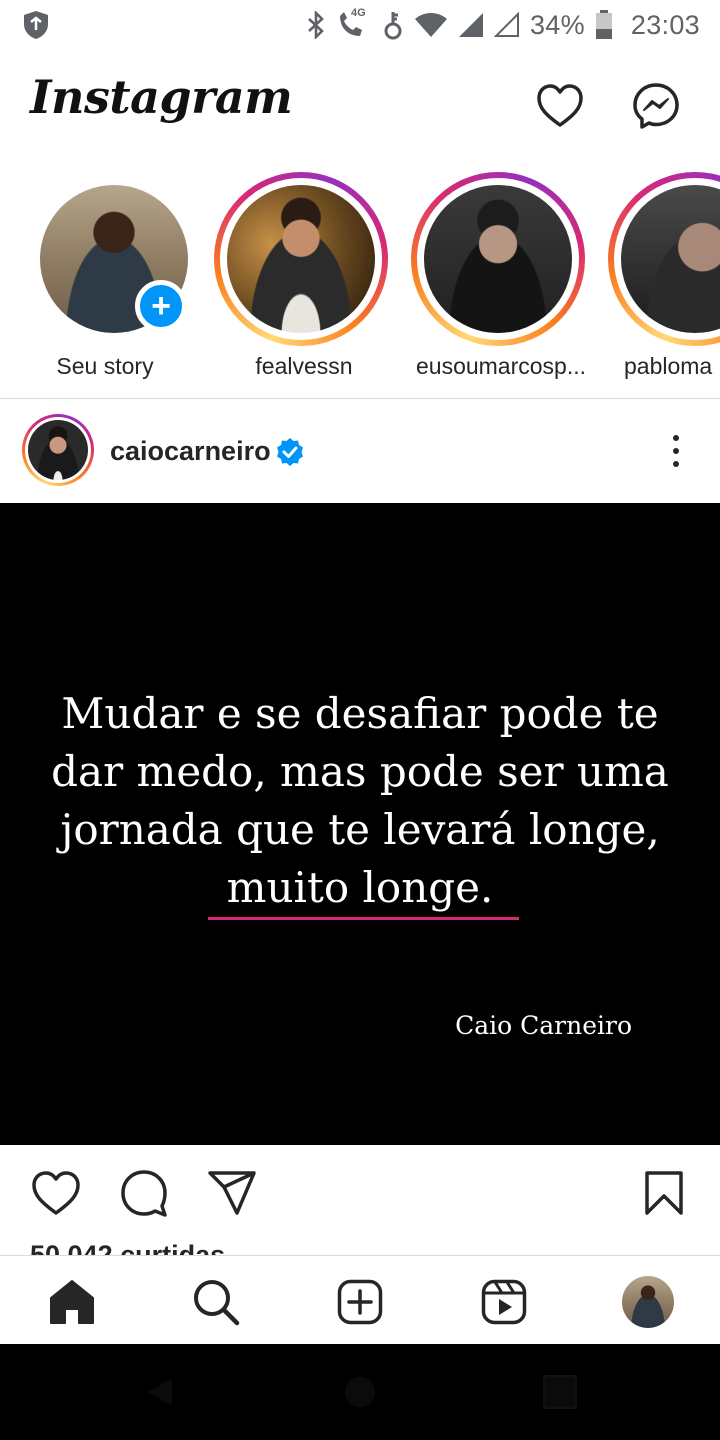  What do you see at coordinates (360, 110) in the screenshot?
I see `app-header: Instagram` at bounding box center [360, 110].